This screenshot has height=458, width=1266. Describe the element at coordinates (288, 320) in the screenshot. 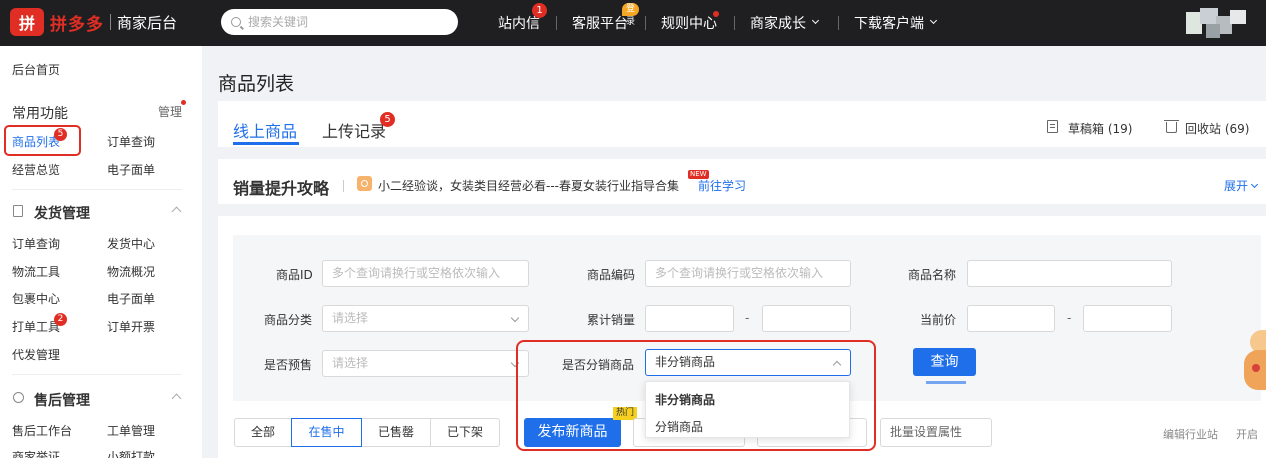

I see `product-category-label: 商品分类` at that location.